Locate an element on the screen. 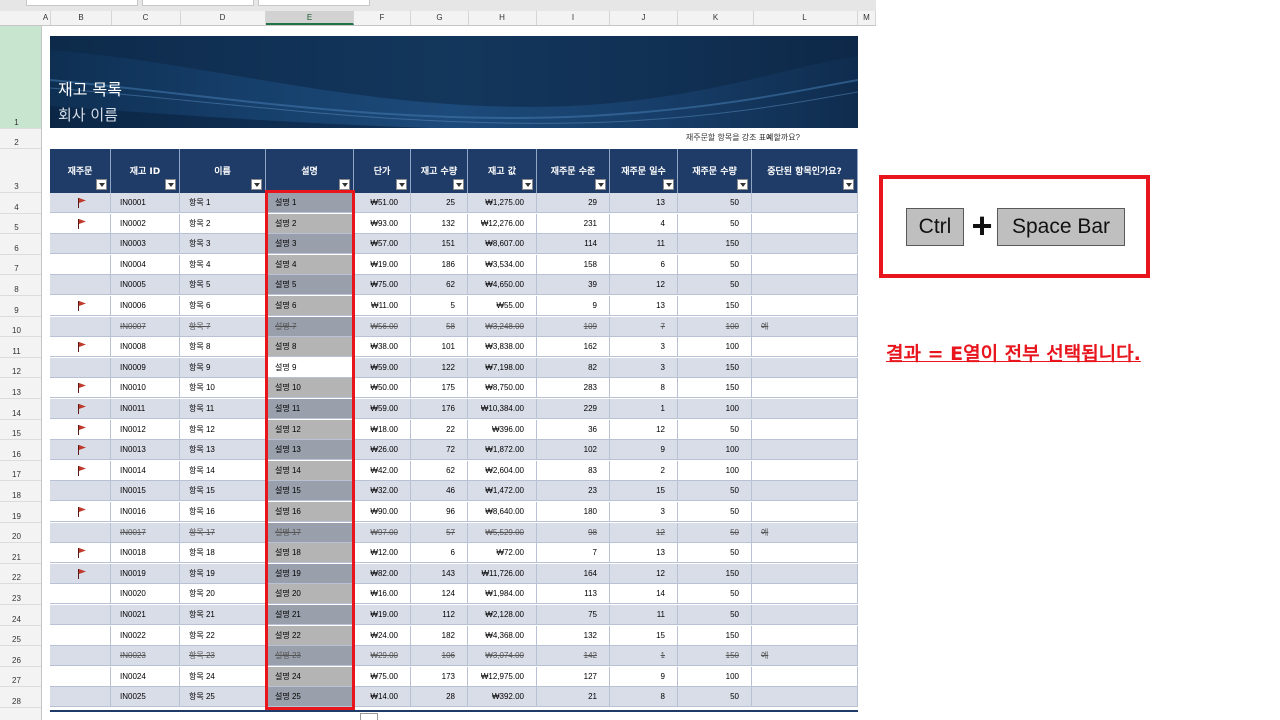  column-header-l: L is located at coordinates (805, 18).